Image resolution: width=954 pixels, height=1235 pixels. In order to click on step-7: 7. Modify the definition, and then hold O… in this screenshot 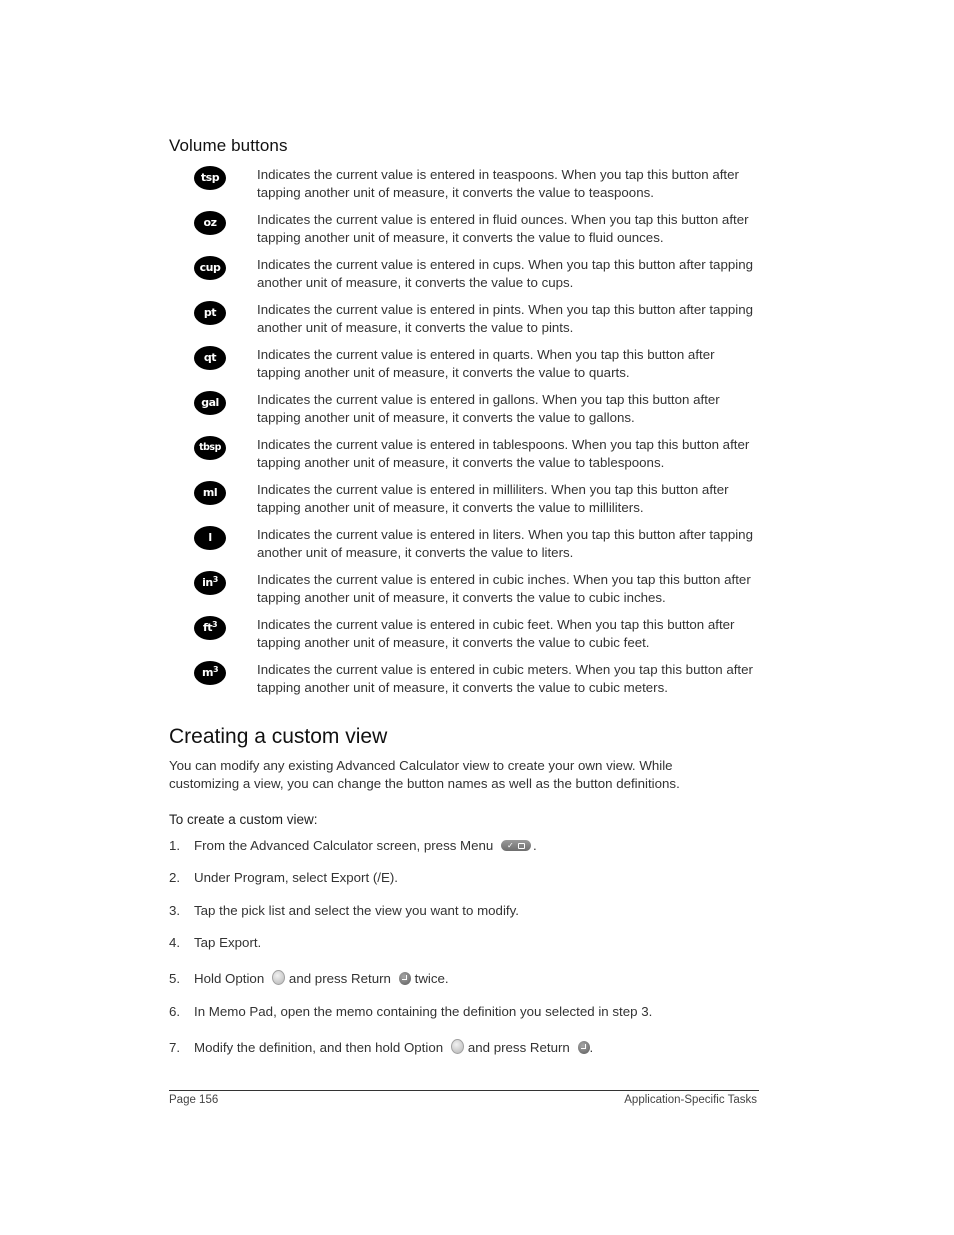, I will do `click(381, 1048)`.